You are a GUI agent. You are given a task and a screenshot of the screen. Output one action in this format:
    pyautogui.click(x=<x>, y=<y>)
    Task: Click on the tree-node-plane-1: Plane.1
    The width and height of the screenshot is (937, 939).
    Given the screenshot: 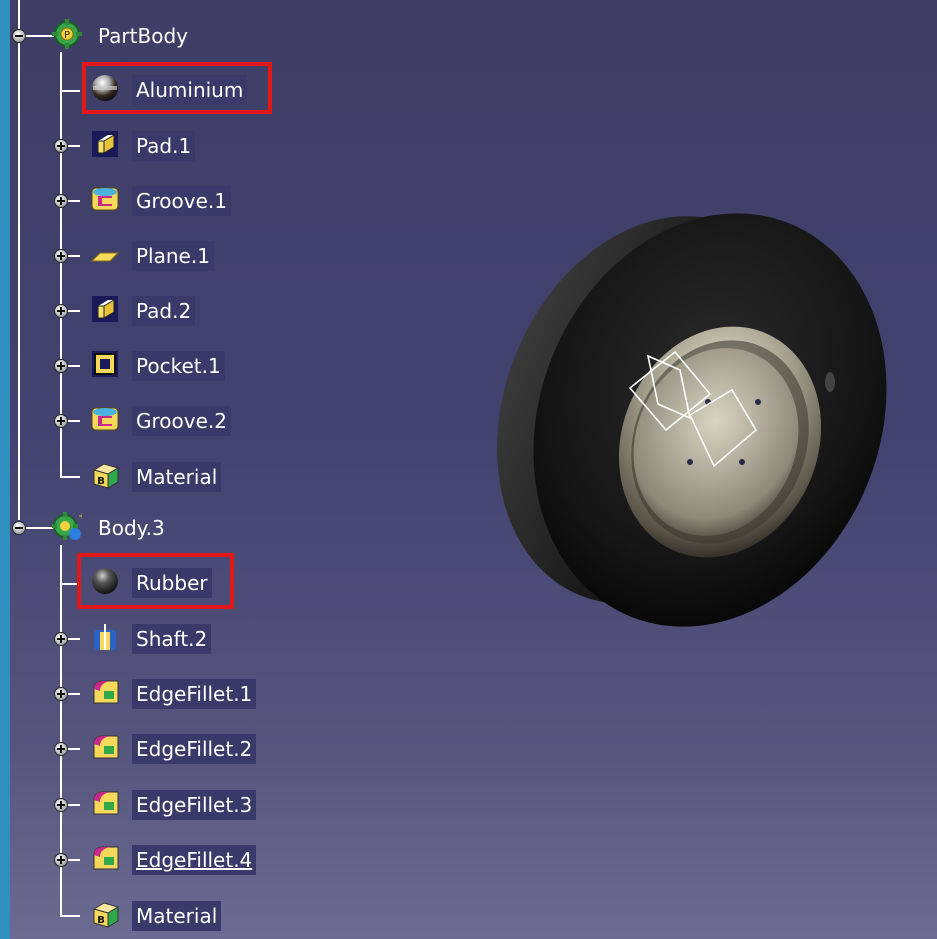 What is the action you would take?
    pyautogui.click(x=173, y=256)
    